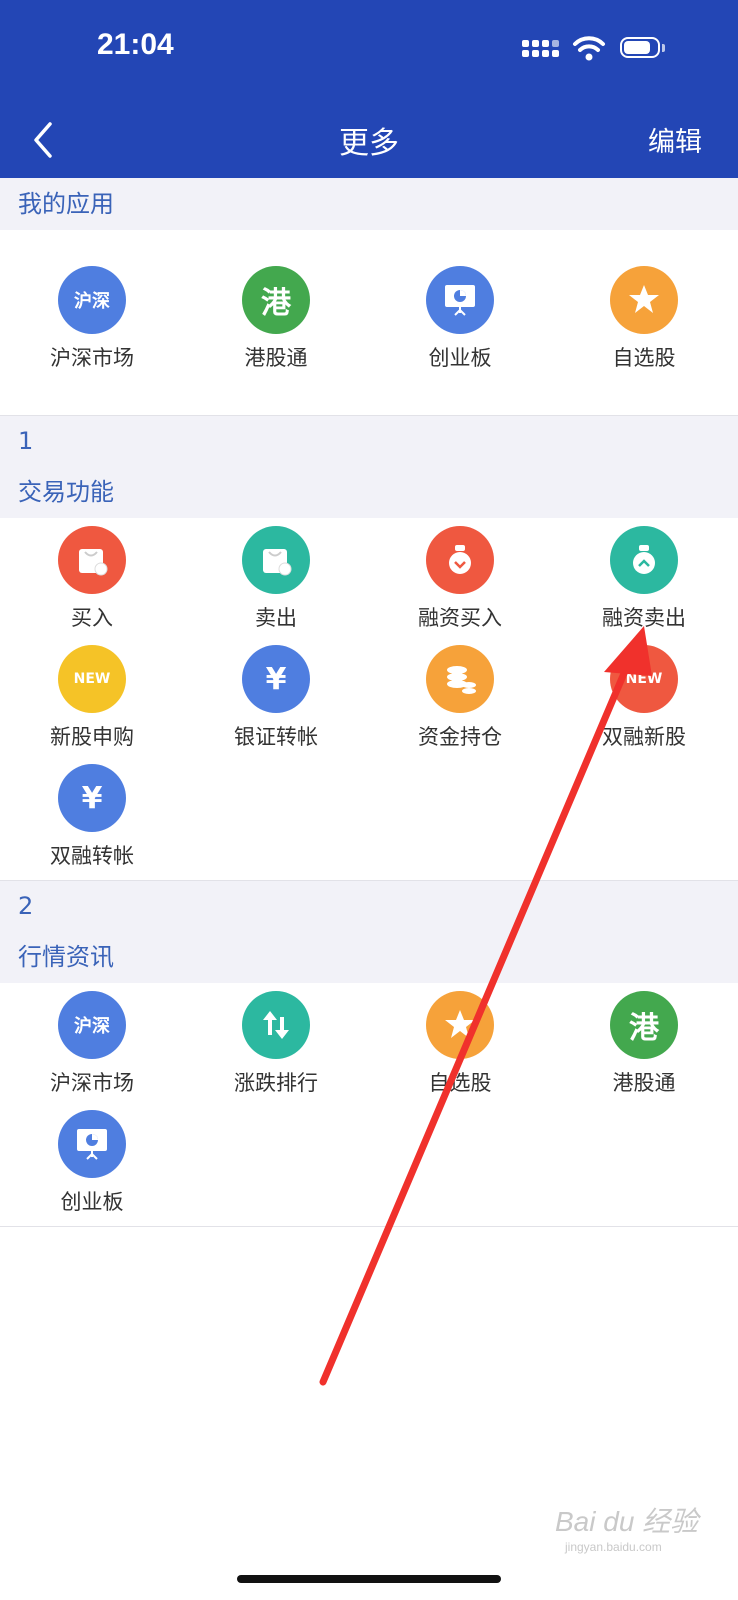 The width and height of the screenshot is (738, 1600). I want to click on app-item-label: 新股申购, so click(92, 737).